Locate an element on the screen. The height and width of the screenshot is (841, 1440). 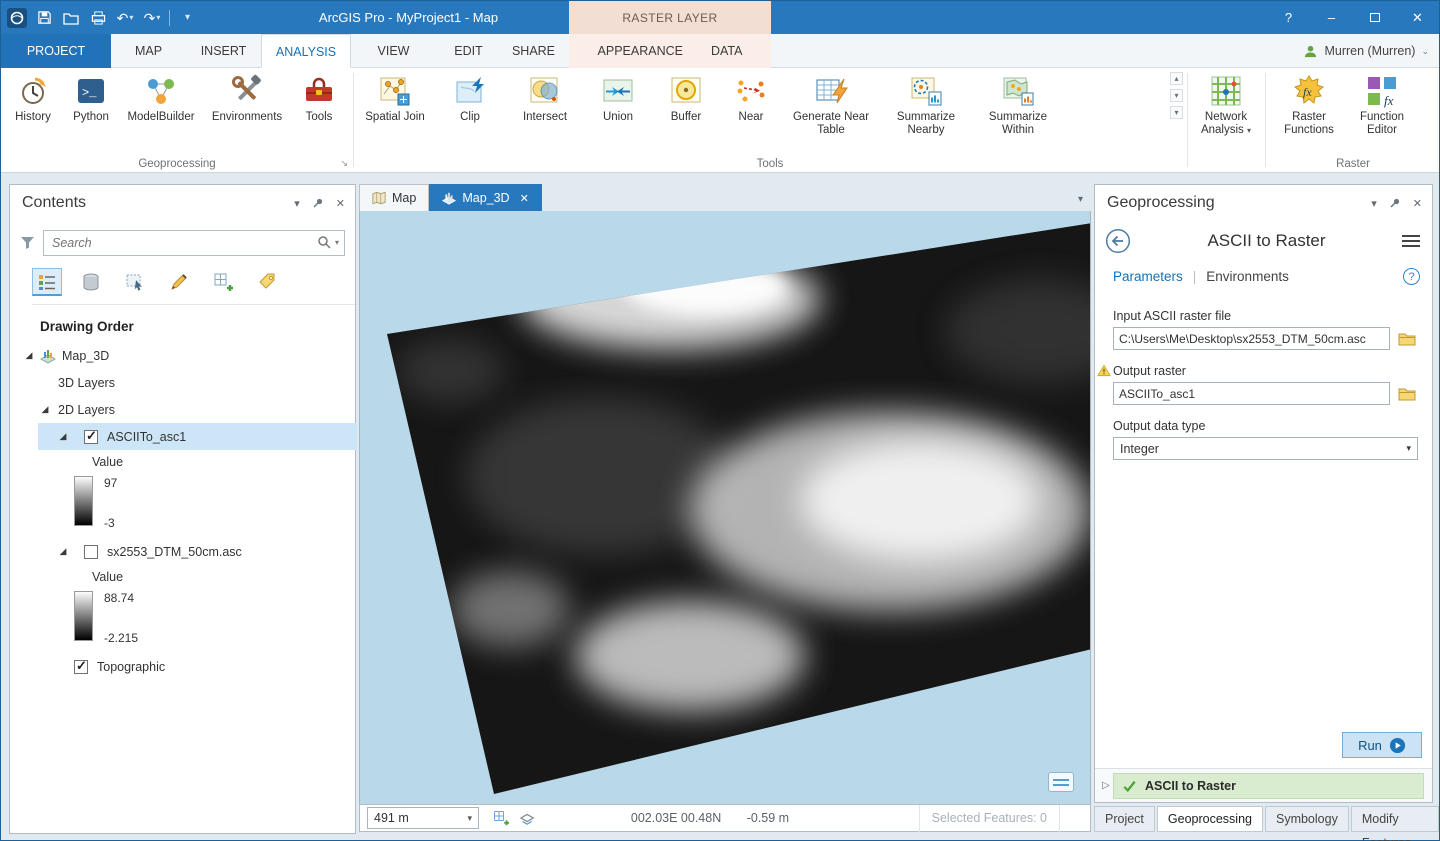
dock-tab-modify-features: Modify Features is located at coordinates (1394, 823).